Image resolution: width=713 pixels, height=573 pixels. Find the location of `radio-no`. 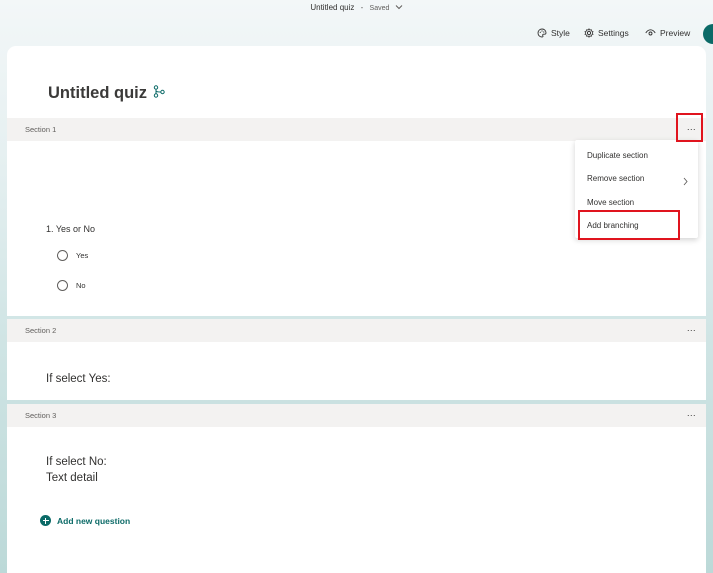

radio-no is located at coordinates (62, 285).